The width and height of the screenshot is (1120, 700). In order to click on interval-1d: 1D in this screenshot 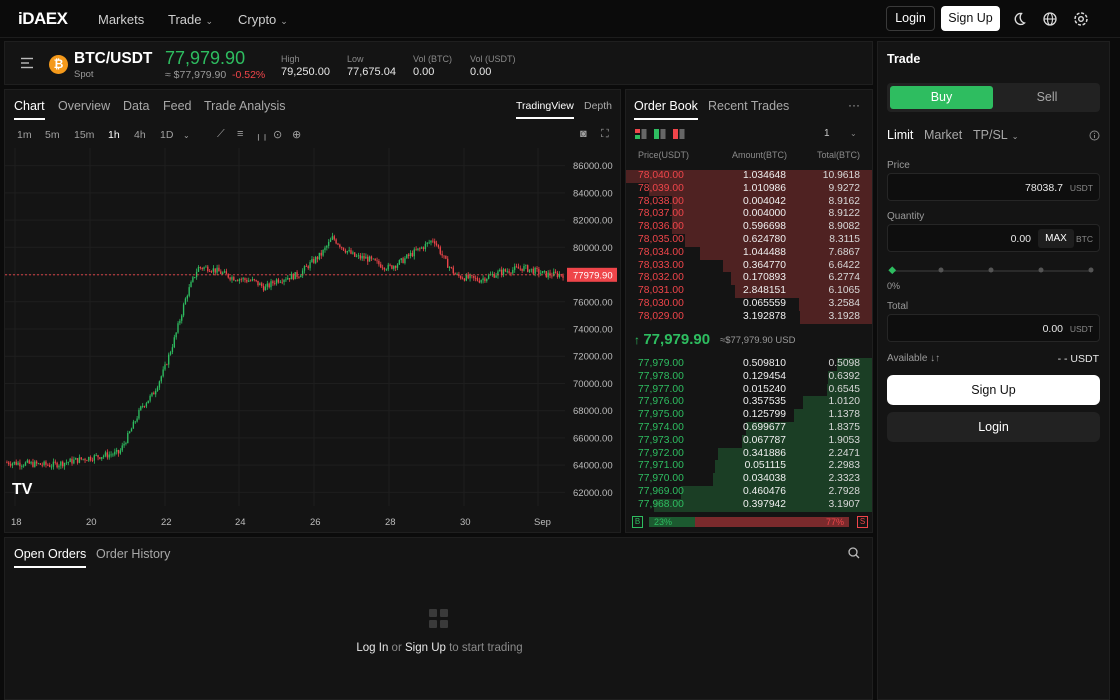, I will do `click(166, 135)`.